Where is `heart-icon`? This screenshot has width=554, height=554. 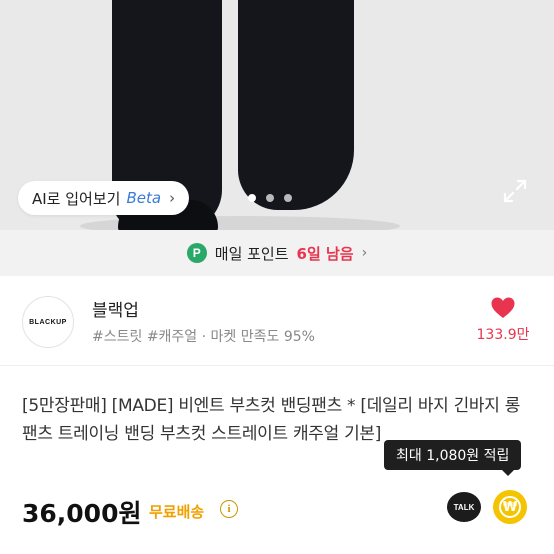 heart-icon is located at coordinates (503, 307).